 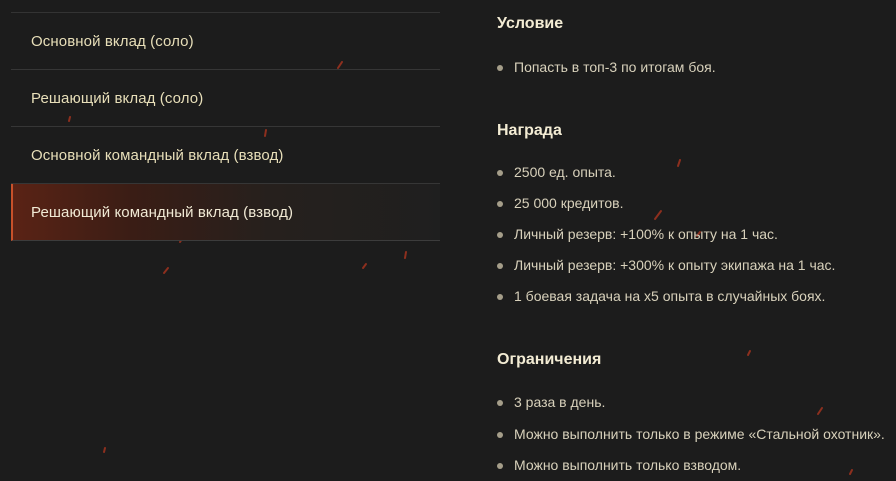 I want to click on tab-decisive-contribution-solo: Решающий вклад (соло), so click(x=225, y=98).